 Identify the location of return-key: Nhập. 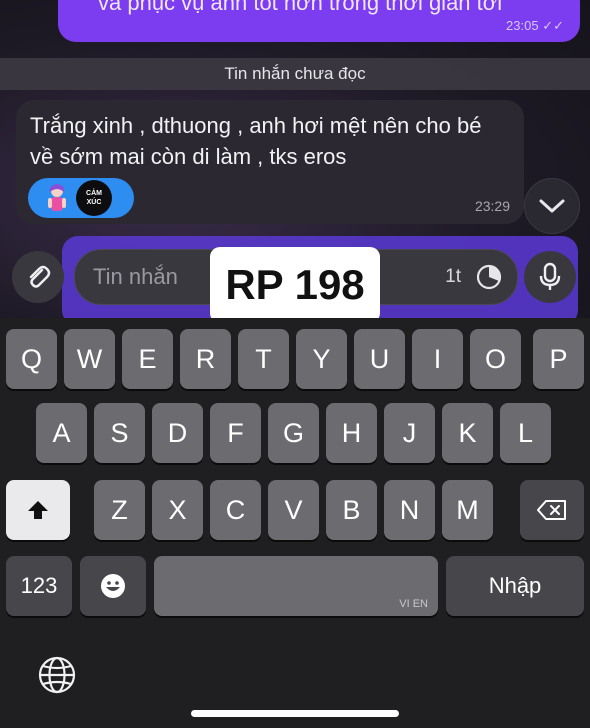
(515, 586).